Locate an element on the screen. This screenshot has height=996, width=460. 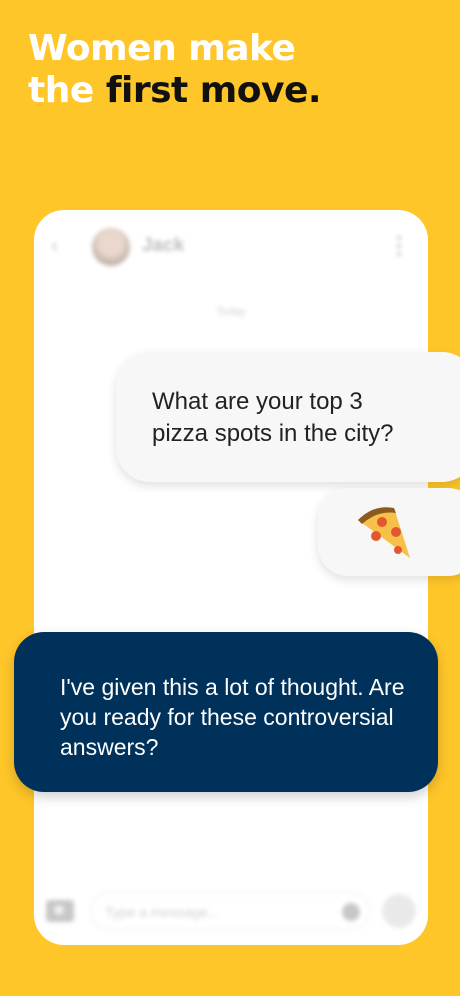
send-button is located at coordinates (399, 911).